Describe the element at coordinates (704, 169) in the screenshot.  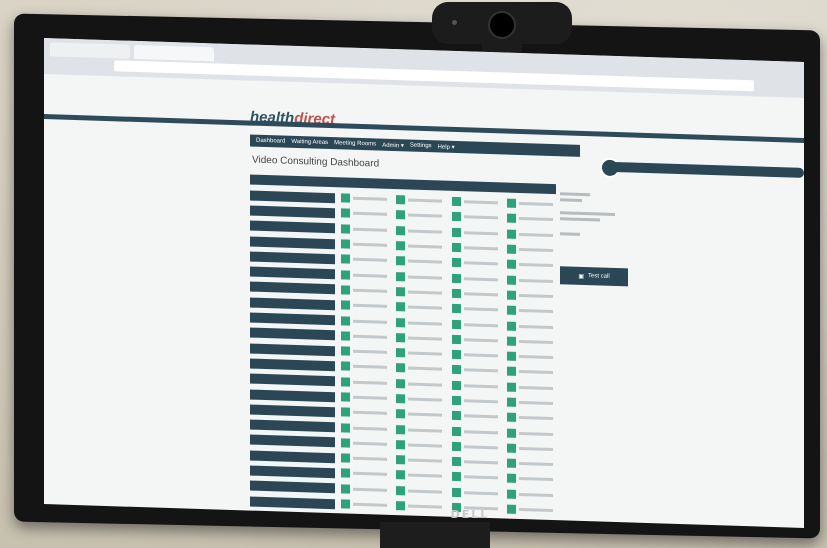
I see `search-input` at that location.